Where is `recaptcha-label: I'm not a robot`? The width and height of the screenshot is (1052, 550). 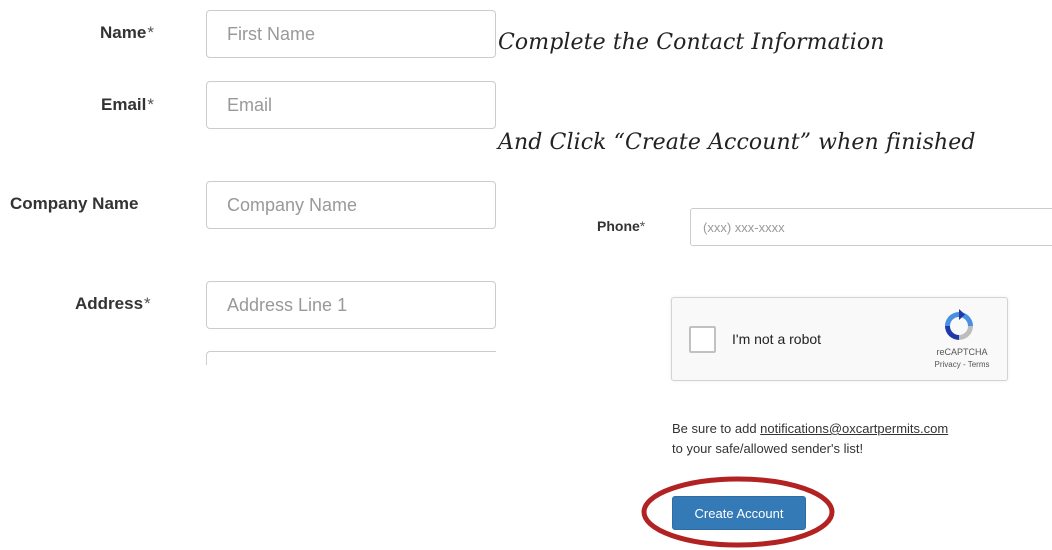
recaptcha-label: I'm not a robot is located at coordinates (777, 339).